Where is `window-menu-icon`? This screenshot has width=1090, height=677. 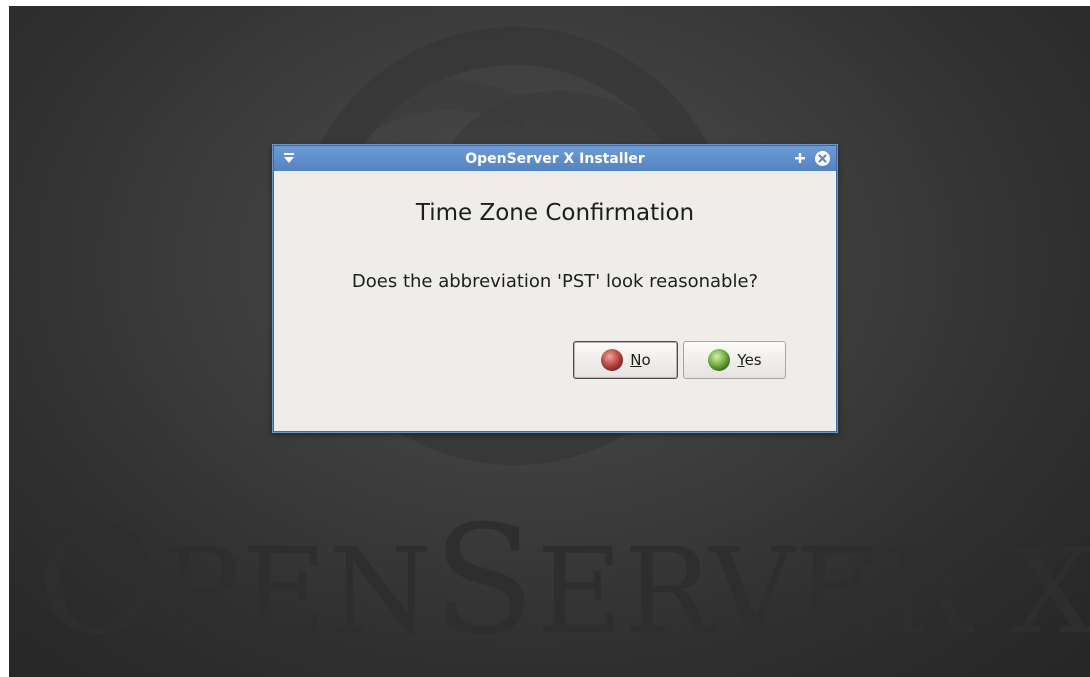 window-menu-icon is located at coordinates (289, 158).